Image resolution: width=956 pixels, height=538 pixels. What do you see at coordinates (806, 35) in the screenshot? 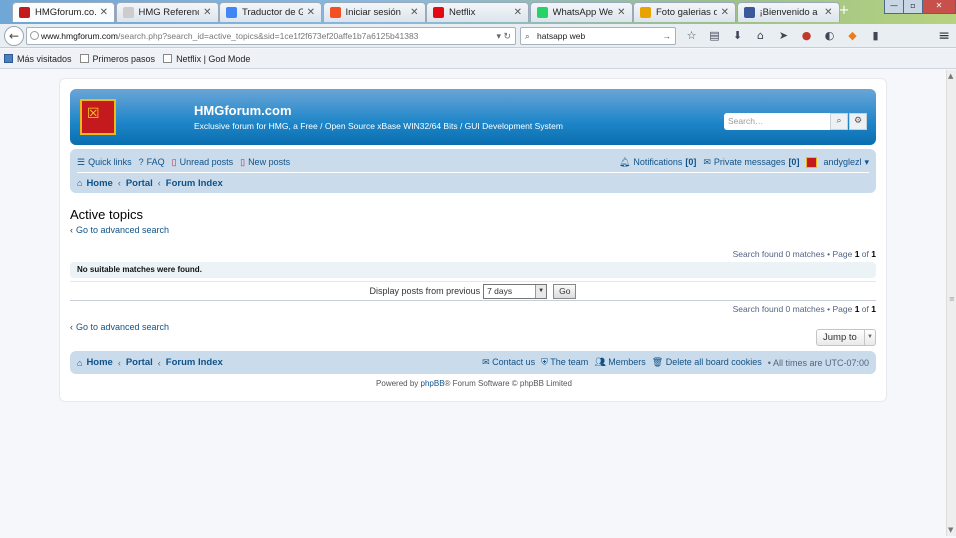
I see `adblock-icon: ●` at bounding box center [806, 35].